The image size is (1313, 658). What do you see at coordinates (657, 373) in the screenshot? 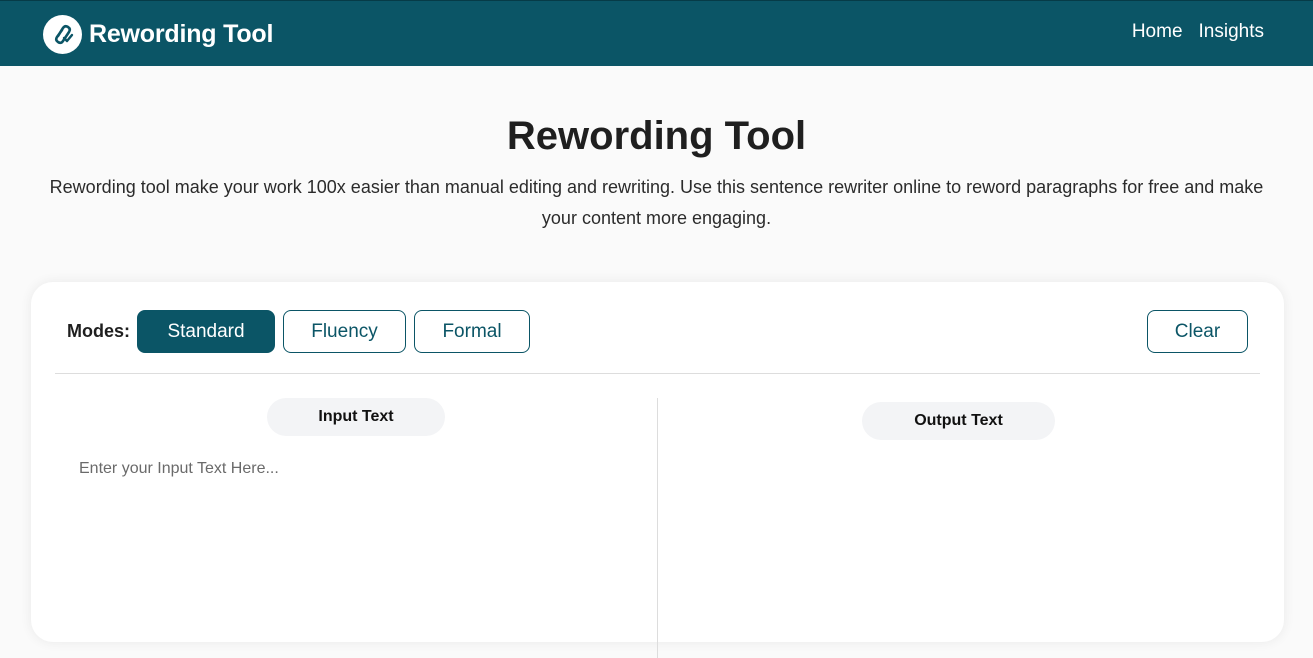
I see `toolbar-divider` at bounding box center [657, 373].